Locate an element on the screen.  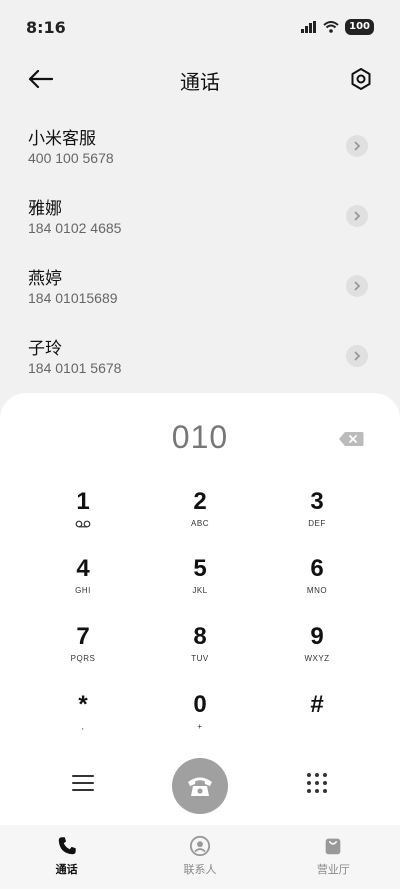
list-item: 小米客服 400 100 5678 is located at coordinates (200, 147).